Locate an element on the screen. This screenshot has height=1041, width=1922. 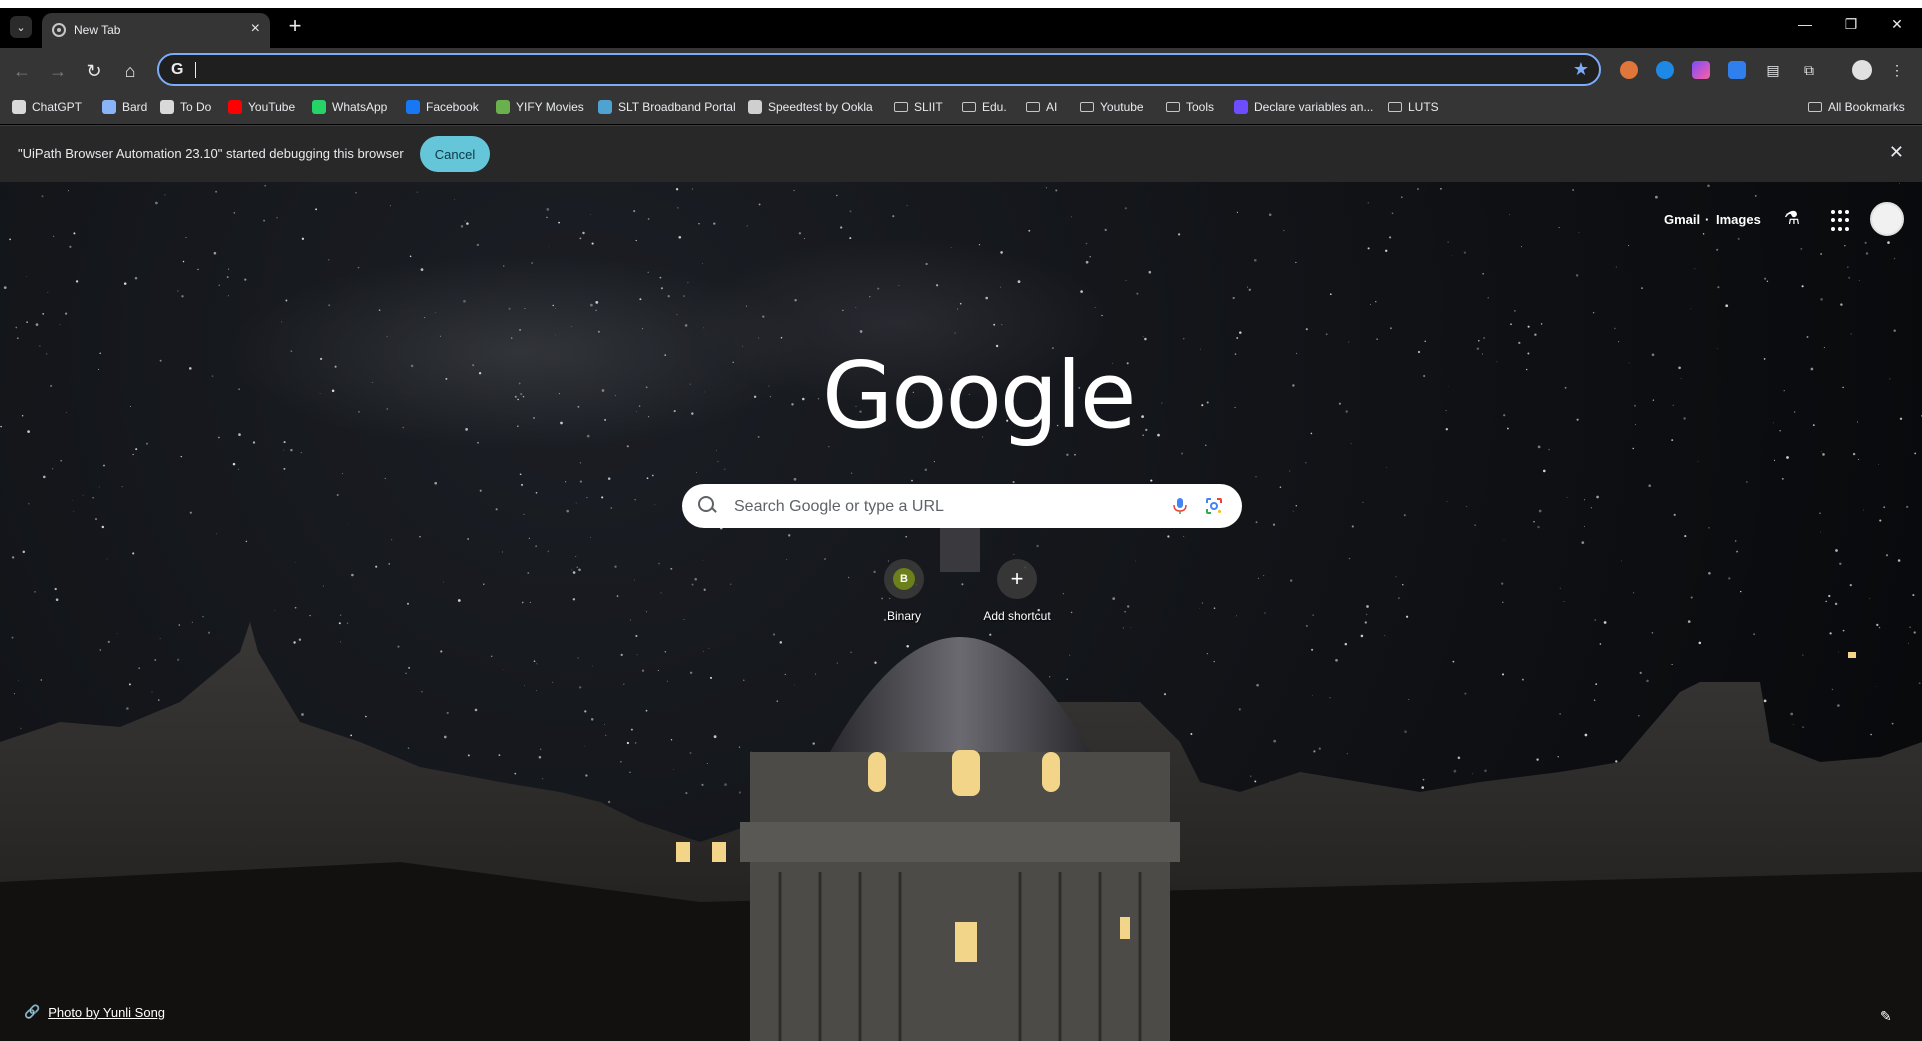
close-infobar-icon: ✕ is located at coordinates (1896, 152).